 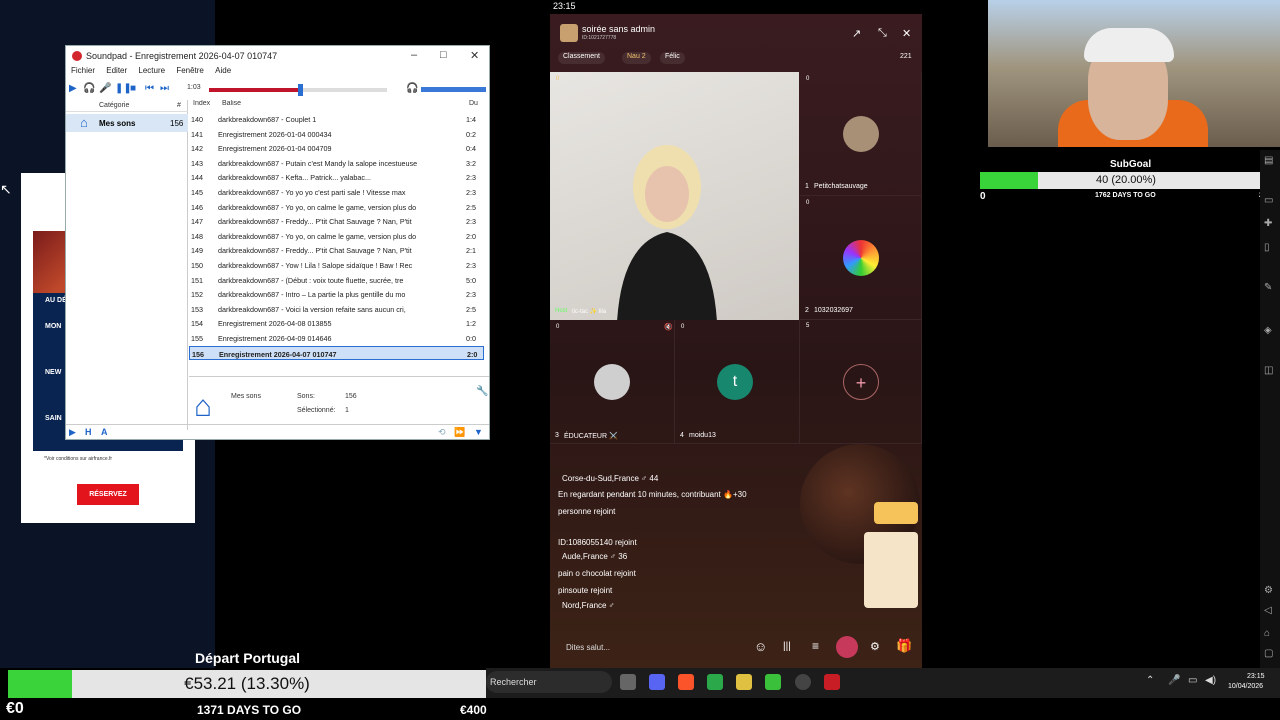 What do you see at coordinates (1268, 287) in the screenshot?
I see `brush-icon: ✎` at bounding box center [1268, 287].